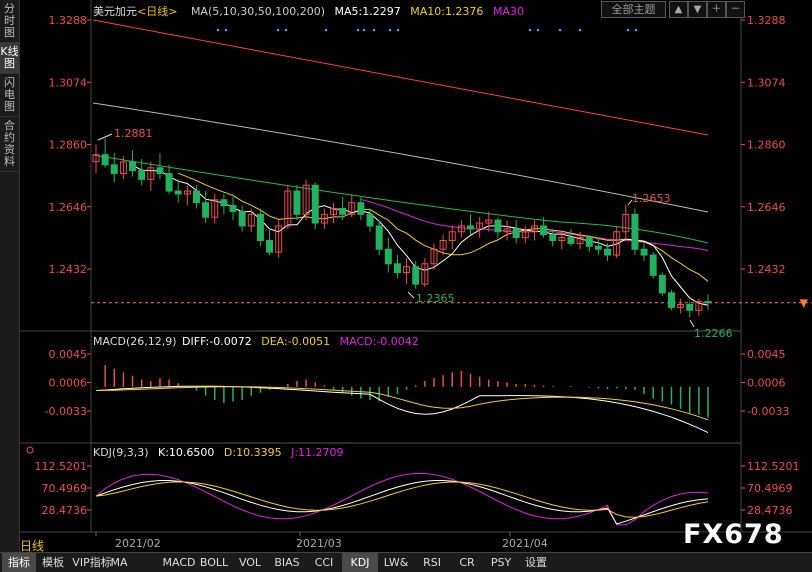  Describe the element at coordinates (135, 341) in the screenshot. I see `macd-params: MACD(26,12,9)` at that location.